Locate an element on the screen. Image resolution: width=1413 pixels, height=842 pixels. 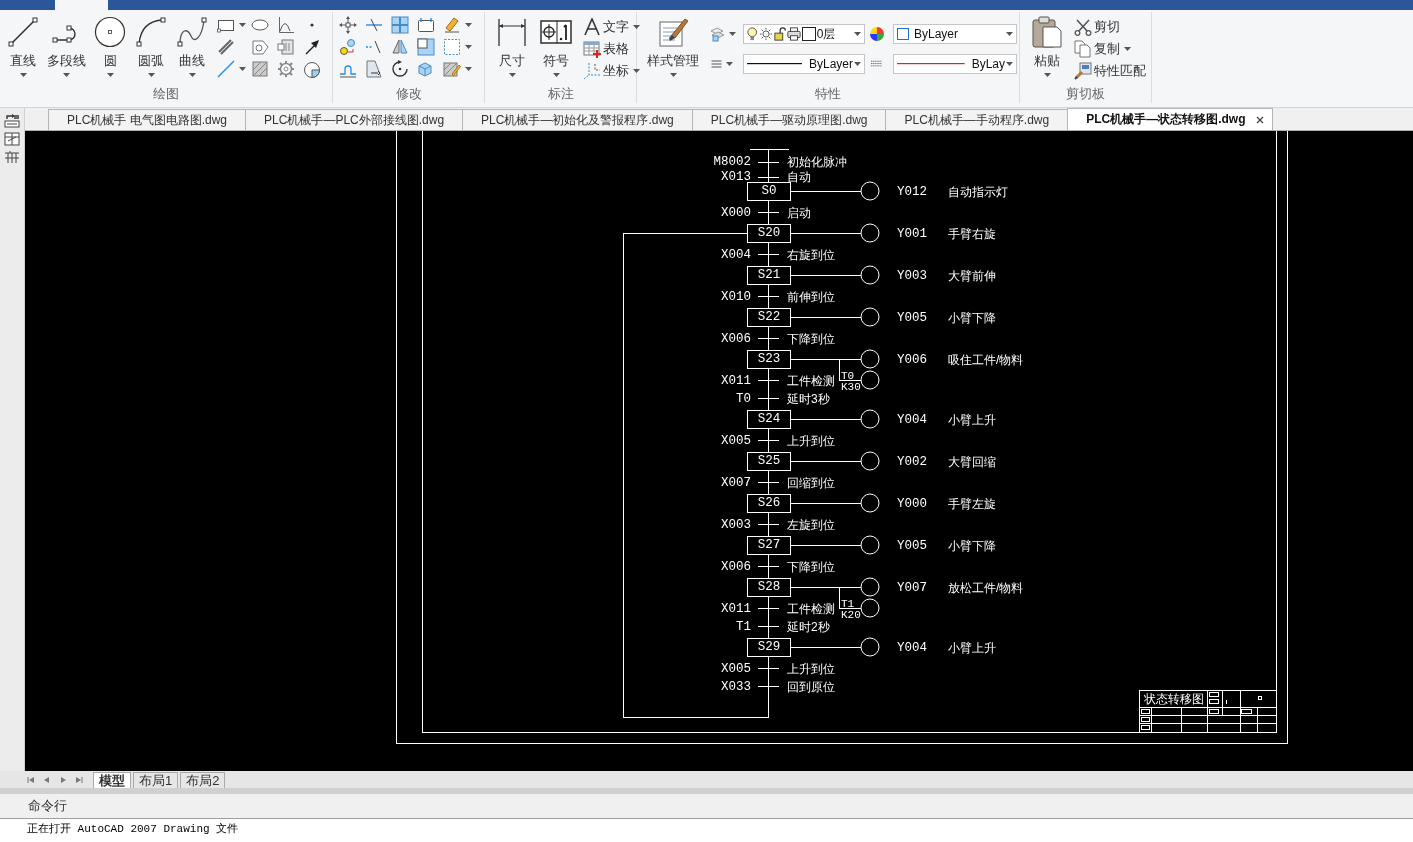
input-label: X000 is located at coordinates (736, 212).